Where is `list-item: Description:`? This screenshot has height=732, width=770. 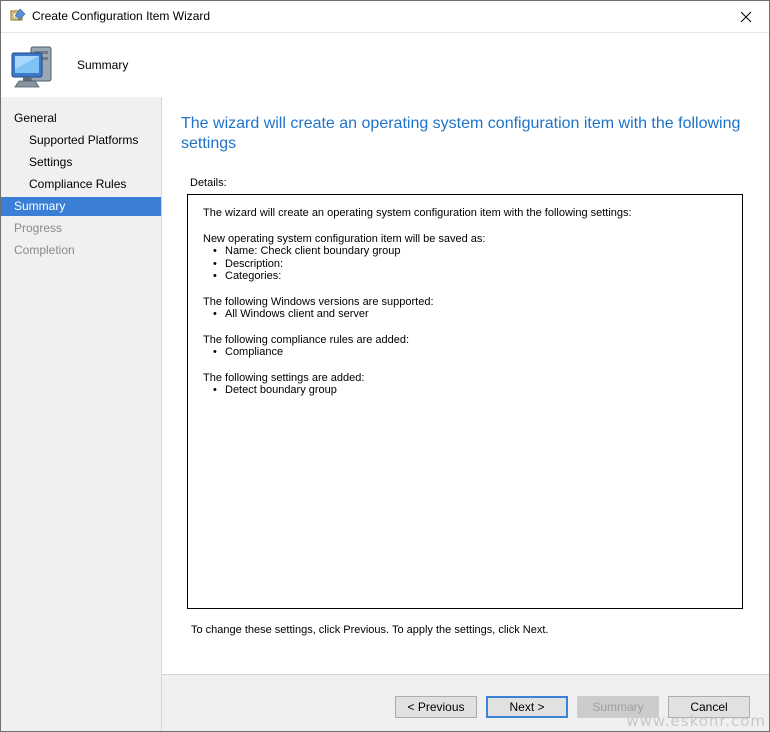
list-item: Description: is located at coordinates (470, 264).